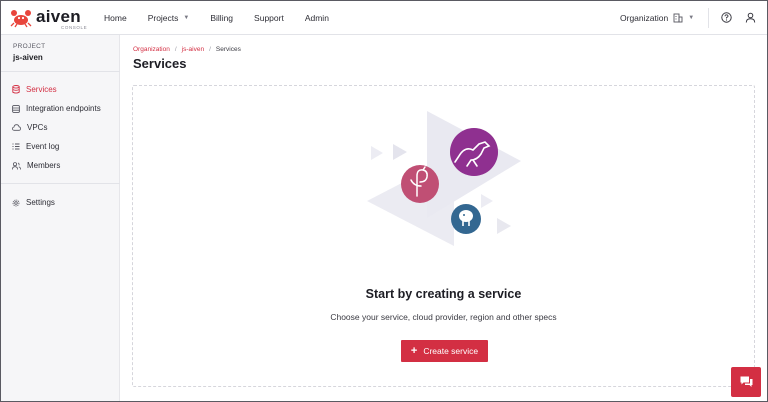  Describe the element at coordinates (228, 49) in the screenshot. I see `breadcrumb-current: Services` at that location.